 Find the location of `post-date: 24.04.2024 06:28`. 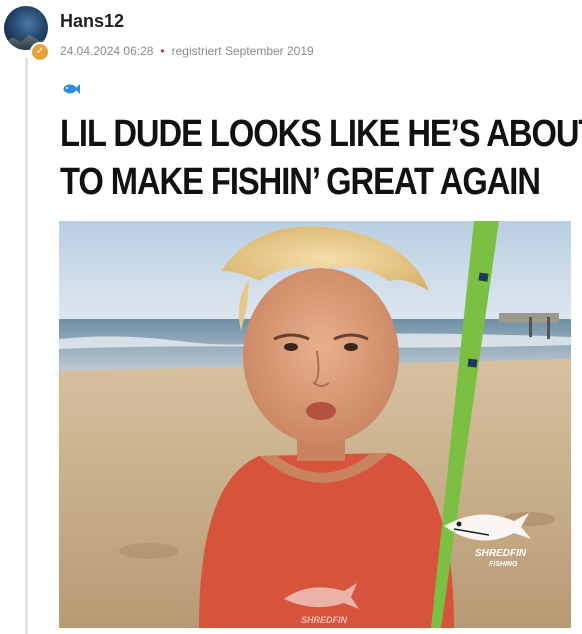

post-date: 24.04.2024 06:28 is located at coordinates (106, 51).